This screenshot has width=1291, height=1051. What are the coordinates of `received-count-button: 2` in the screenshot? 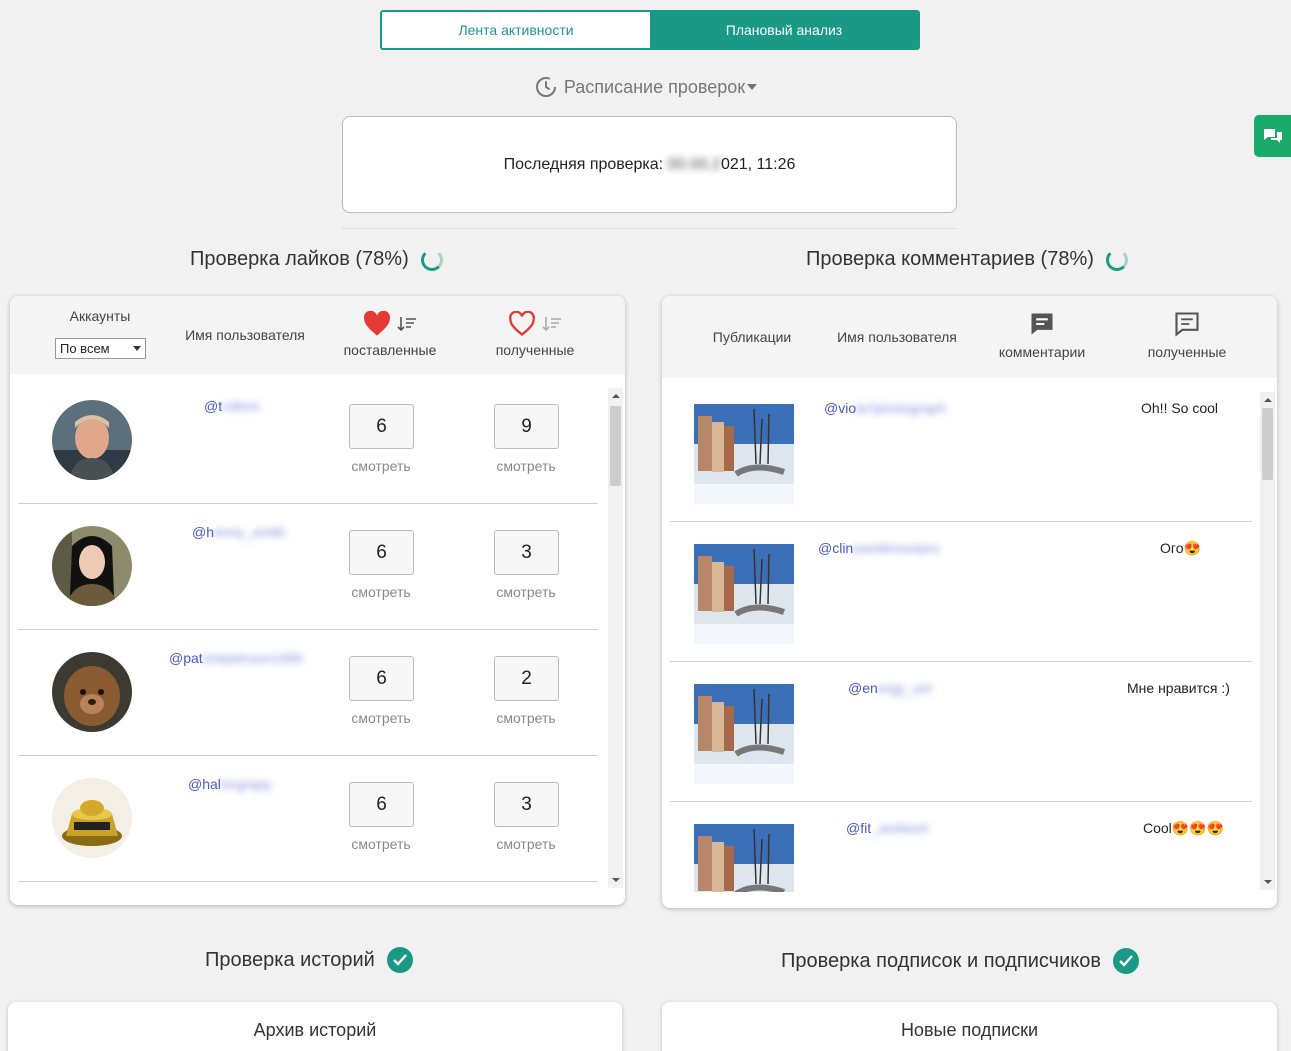 It's located at (526, 678).